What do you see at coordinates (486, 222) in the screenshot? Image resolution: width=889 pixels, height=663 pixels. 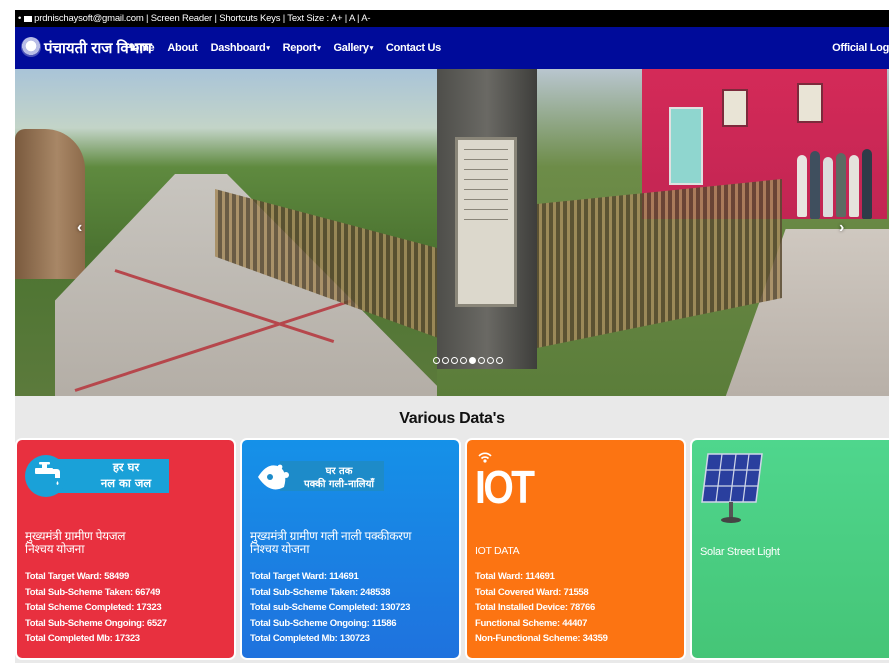 I see `inscription-plaque` at bounding box center [486, 222].